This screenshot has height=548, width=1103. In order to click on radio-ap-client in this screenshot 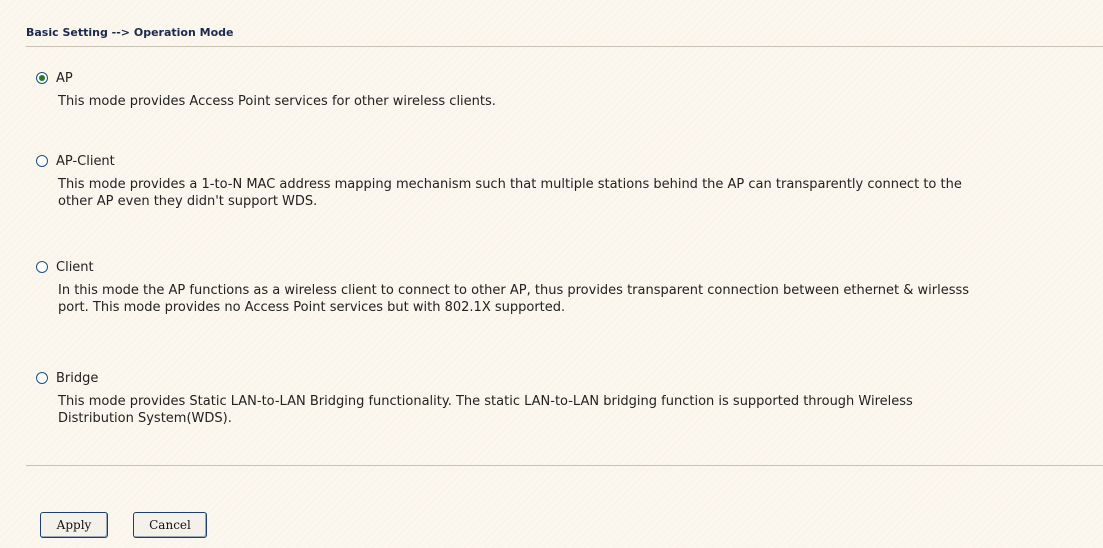, I will do `click(42, 161)`.